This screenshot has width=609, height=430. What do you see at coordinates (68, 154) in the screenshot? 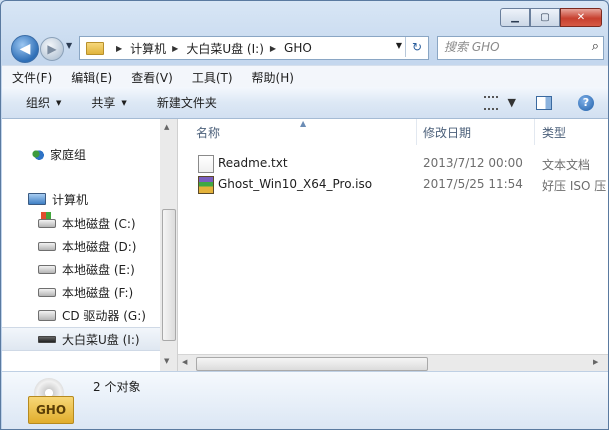
I see `nav-homegroup-label: 家庭组` at bounding box center [68, 154].